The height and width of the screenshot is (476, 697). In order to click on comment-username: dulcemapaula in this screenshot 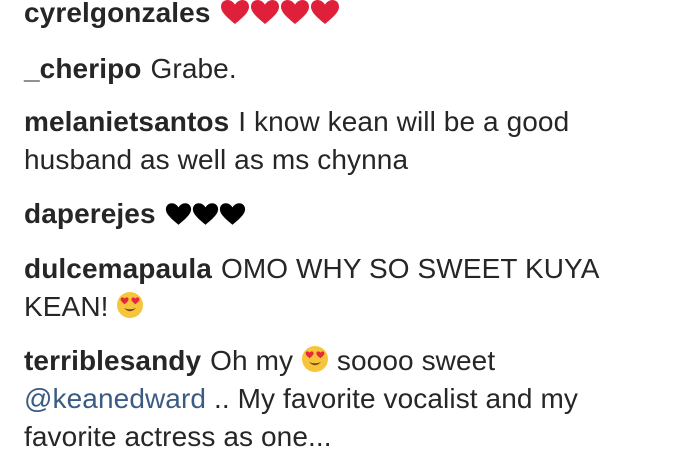, I will do `click(118, 268)`.